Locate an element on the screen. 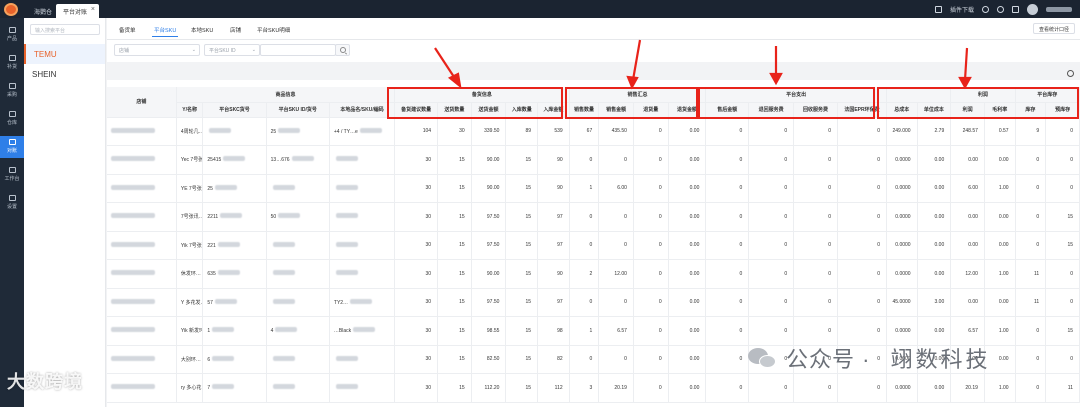 Image resolution: width=1080 pixels, height=407 pixels. cell-ship-amt: 339.50 is located at coordinates (489, 131).